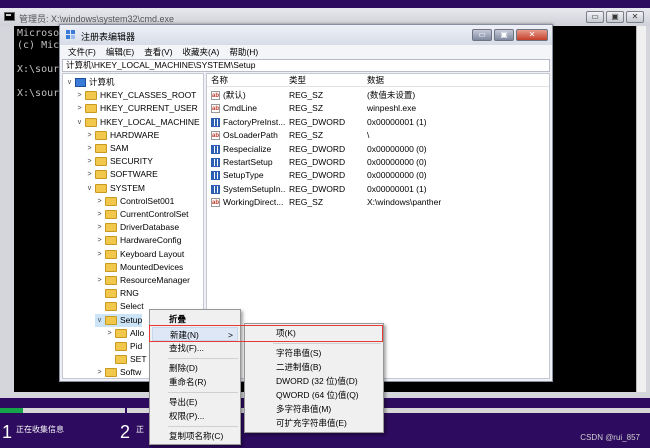  I want to click on submenu-item-multi-string-value: 多字符串值(M), so click(314, 409).